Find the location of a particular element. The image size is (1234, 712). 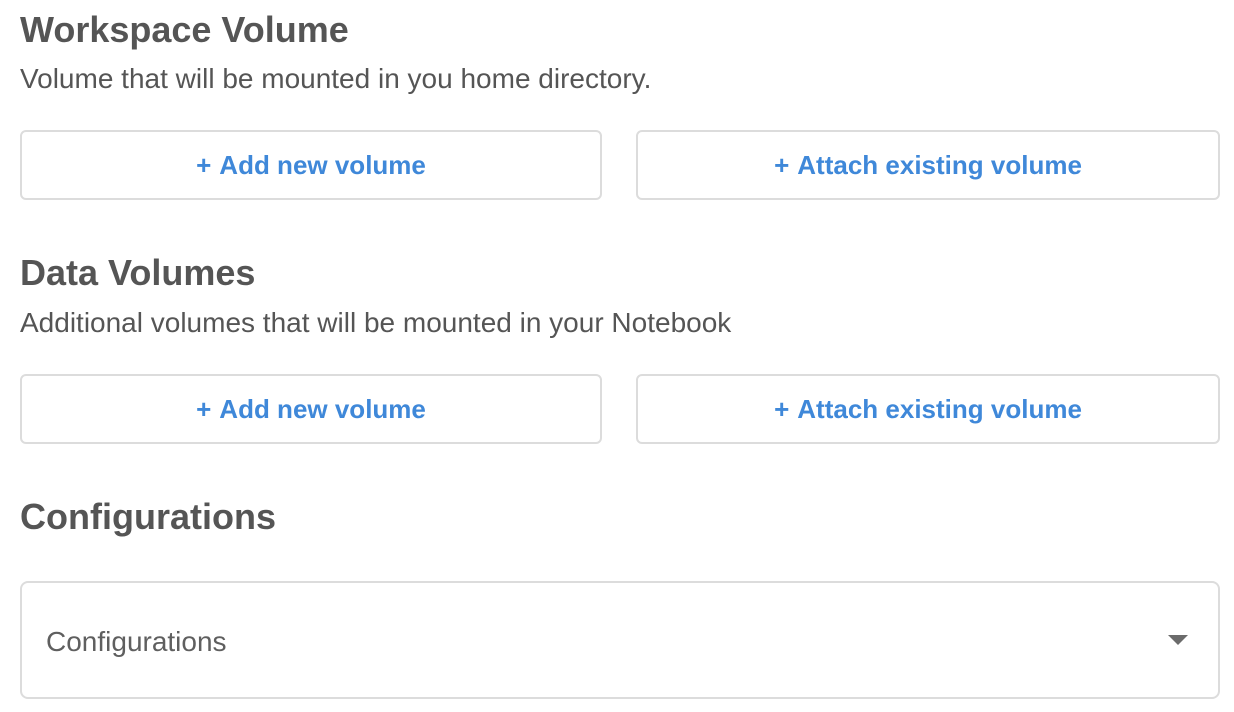

workspace-attach-existing-volume-button: + Attach existing volume is located at coordinates (928, 165).